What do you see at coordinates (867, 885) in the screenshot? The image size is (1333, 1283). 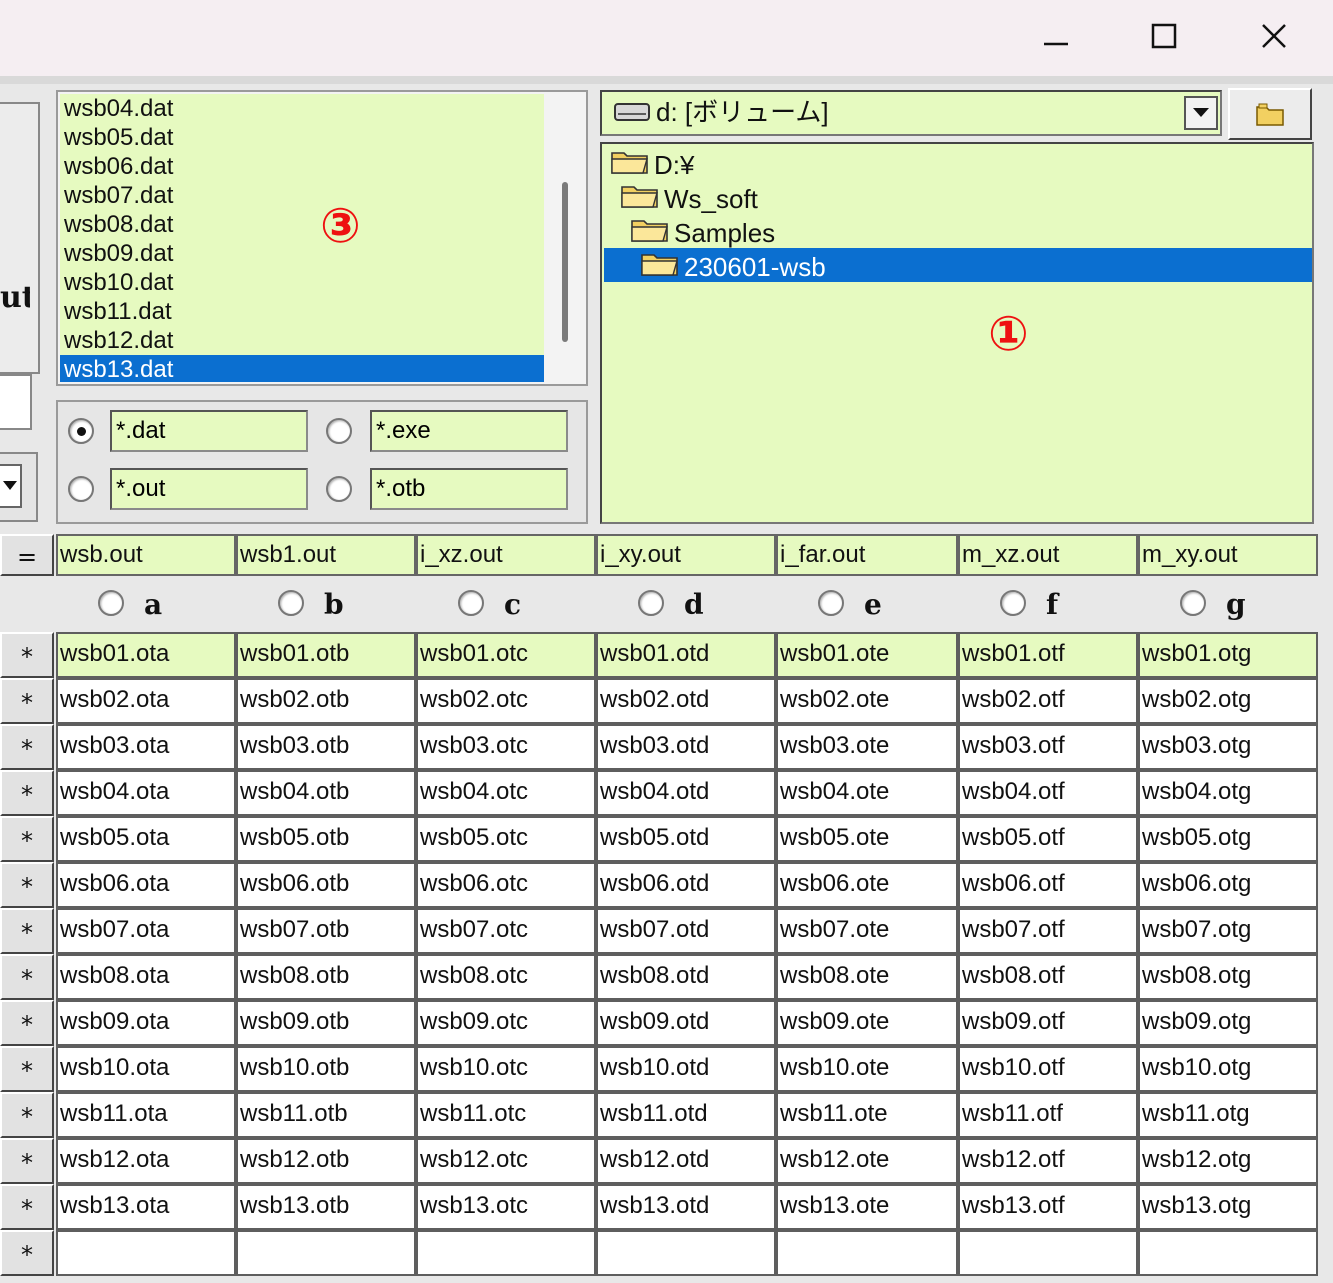 I see `grid-cell: wsb06.ote` at bounding box center [867, 885].